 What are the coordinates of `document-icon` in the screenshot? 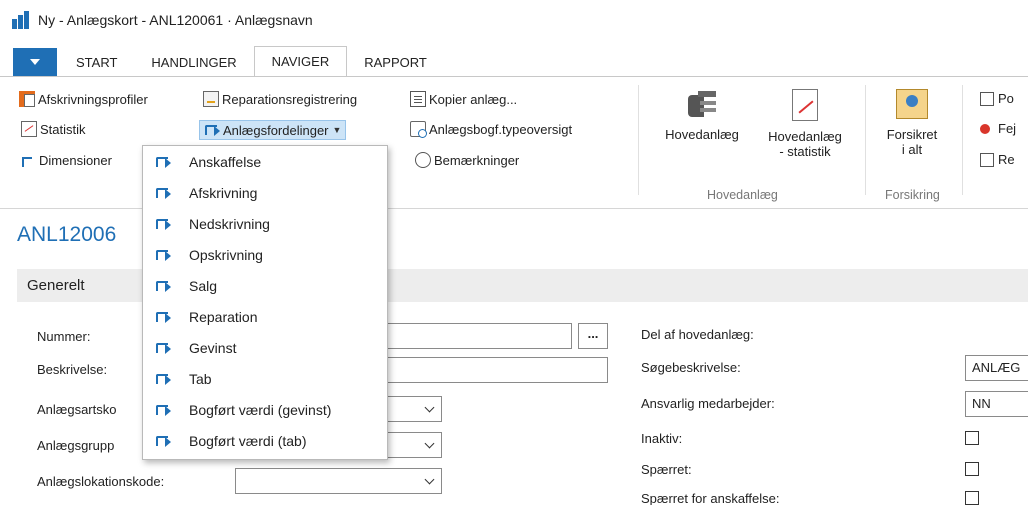 It's located at (987, 98).